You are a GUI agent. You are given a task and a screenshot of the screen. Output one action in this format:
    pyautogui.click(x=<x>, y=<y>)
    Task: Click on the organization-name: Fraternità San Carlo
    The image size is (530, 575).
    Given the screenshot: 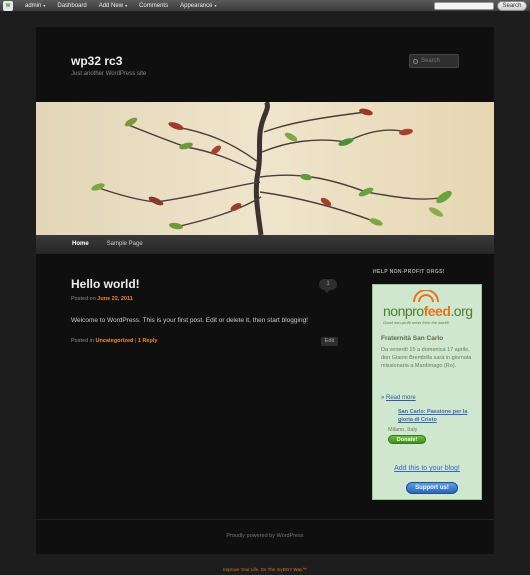 What is the action you would take?
    pyautogui.click(x=412, y=338)
    